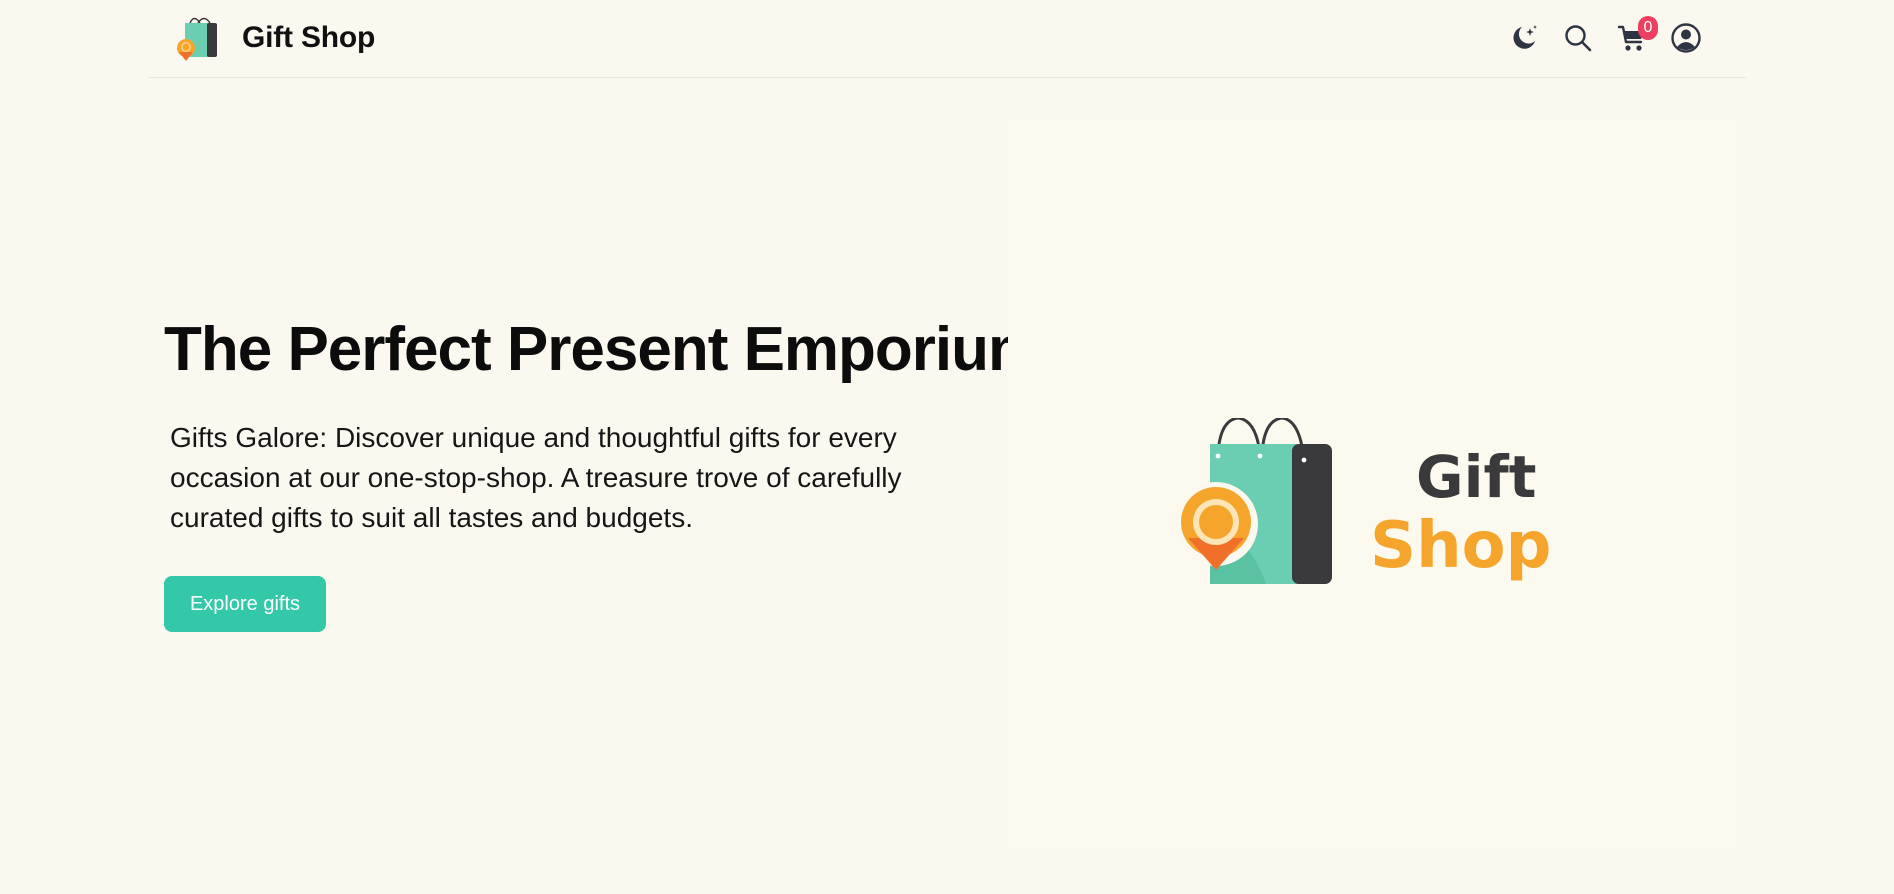 The image size is (1894, 894). I want to click on moon-stars-icon, so click(1525, 37).